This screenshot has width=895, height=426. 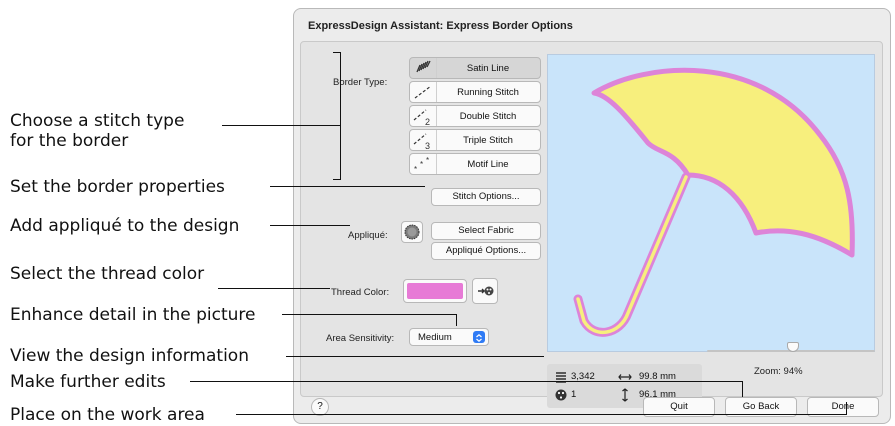 What do you see at coordinates (360, 338) in the screenshot?
I see `area-sensitivity-label: Area Sensitivity:` at bounding box center [360, 338].